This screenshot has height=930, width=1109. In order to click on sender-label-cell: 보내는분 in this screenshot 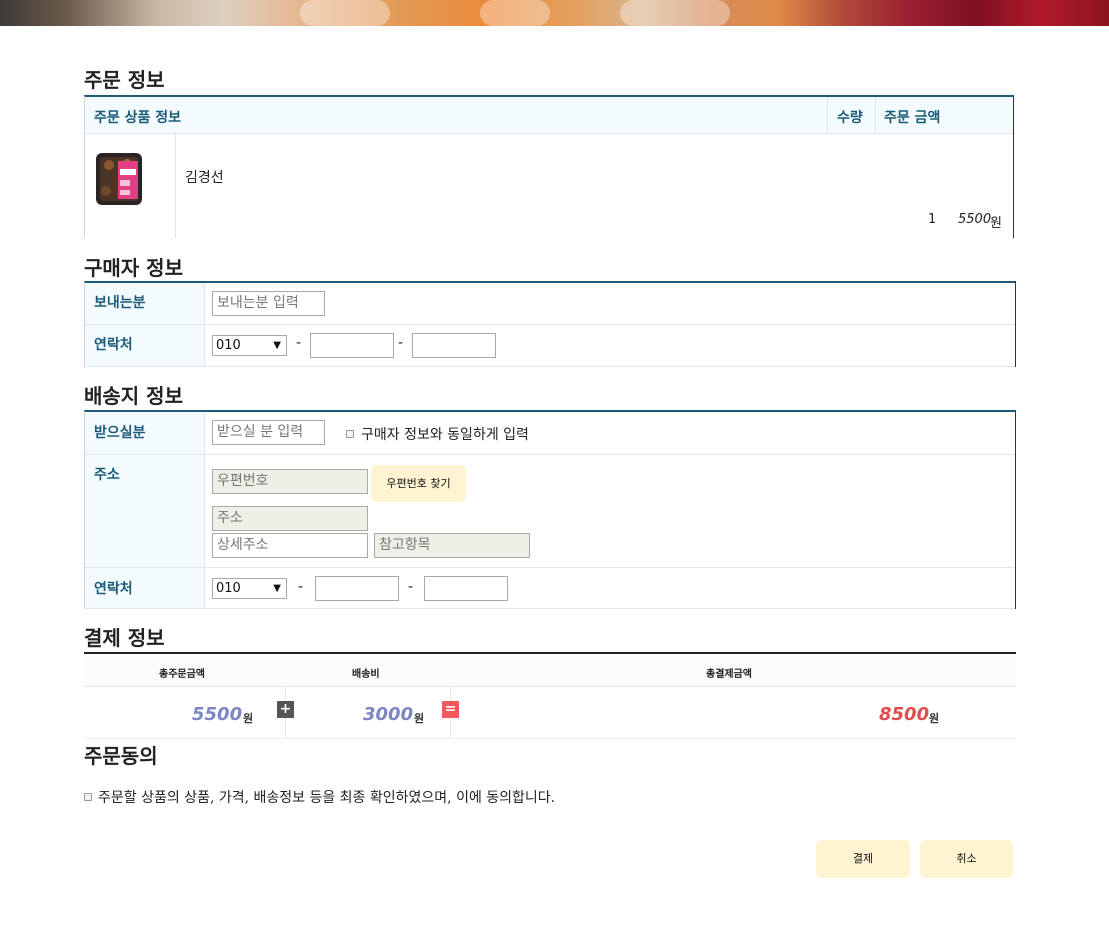, I will do `click(145, 304)`.